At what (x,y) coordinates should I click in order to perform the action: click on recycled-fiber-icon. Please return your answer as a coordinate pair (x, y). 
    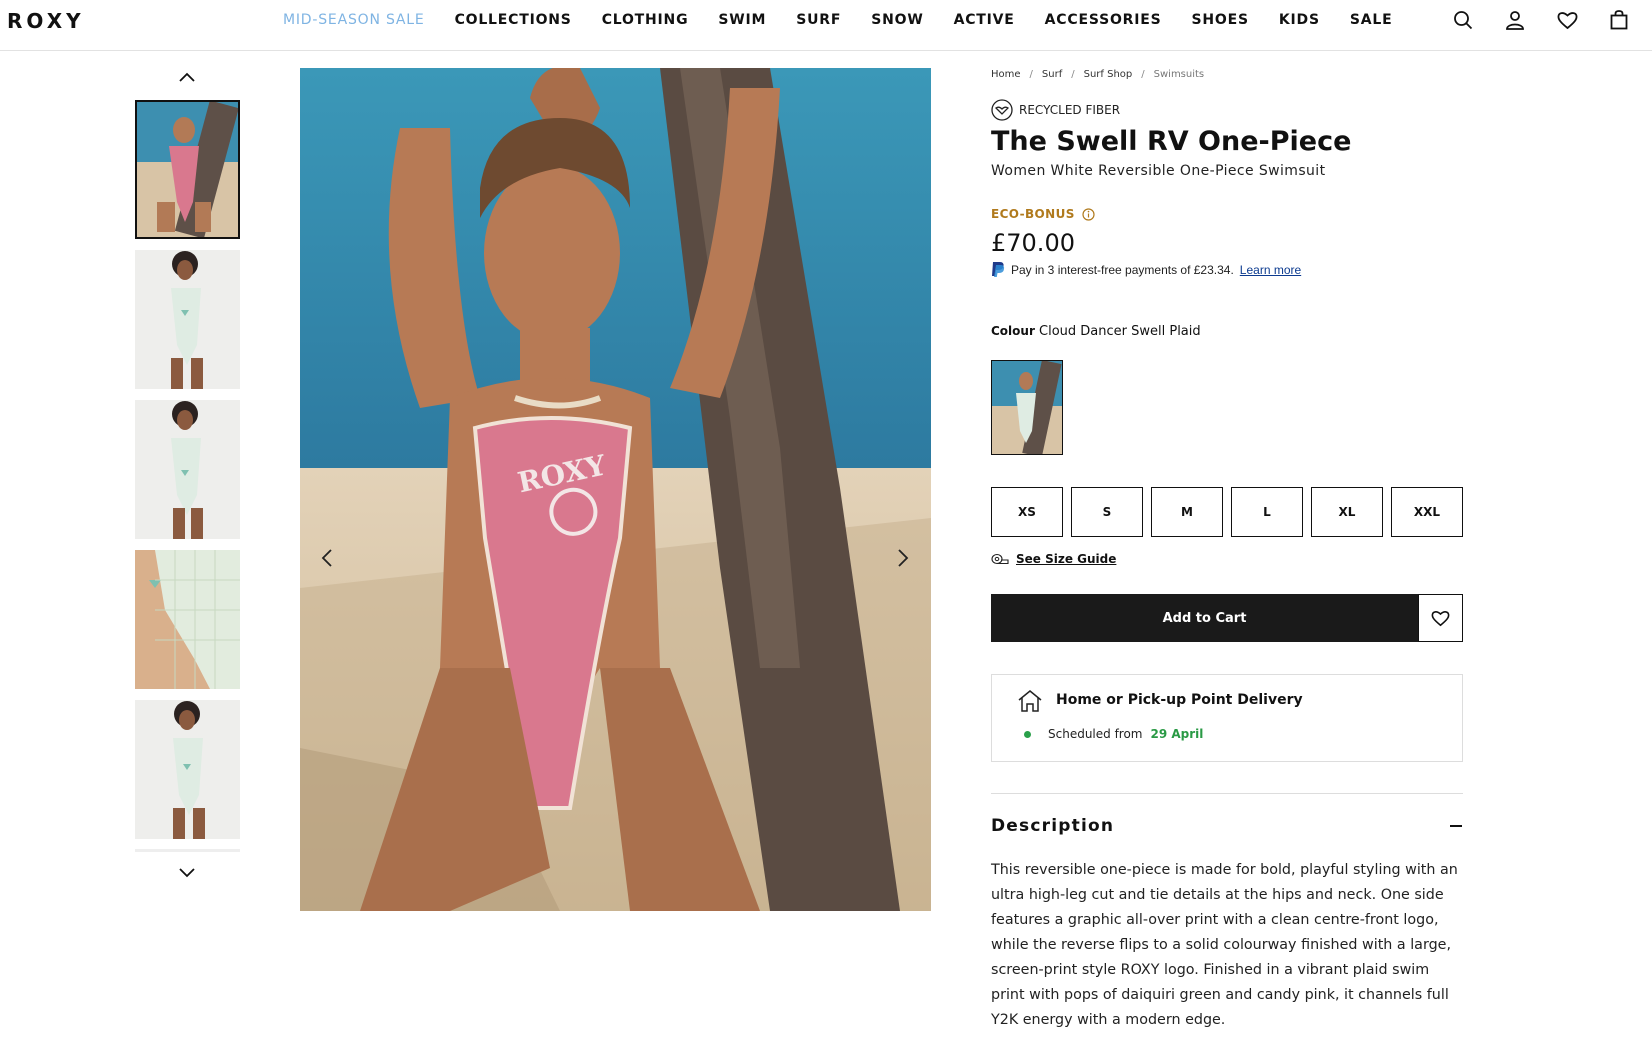
    Looking at the image, I should click on (1002, 110).